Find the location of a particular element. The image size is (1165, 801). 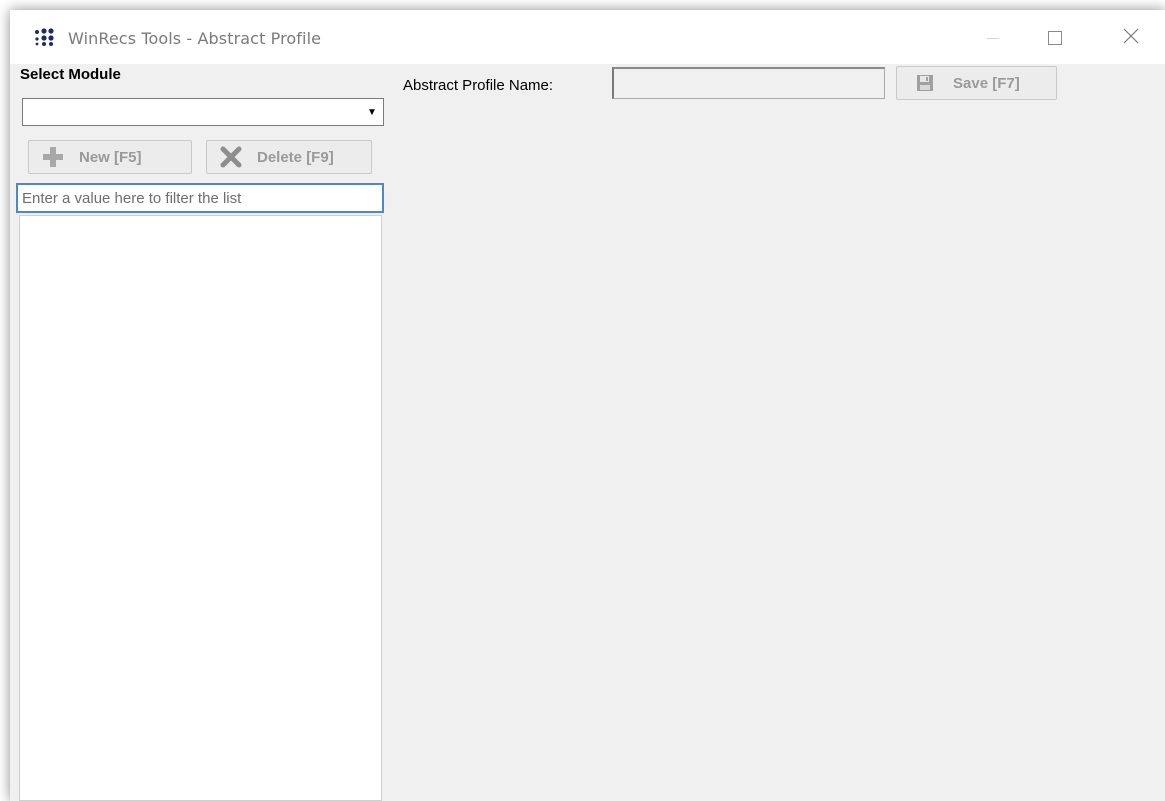

close-icon is located at coordinates (1131, 38).